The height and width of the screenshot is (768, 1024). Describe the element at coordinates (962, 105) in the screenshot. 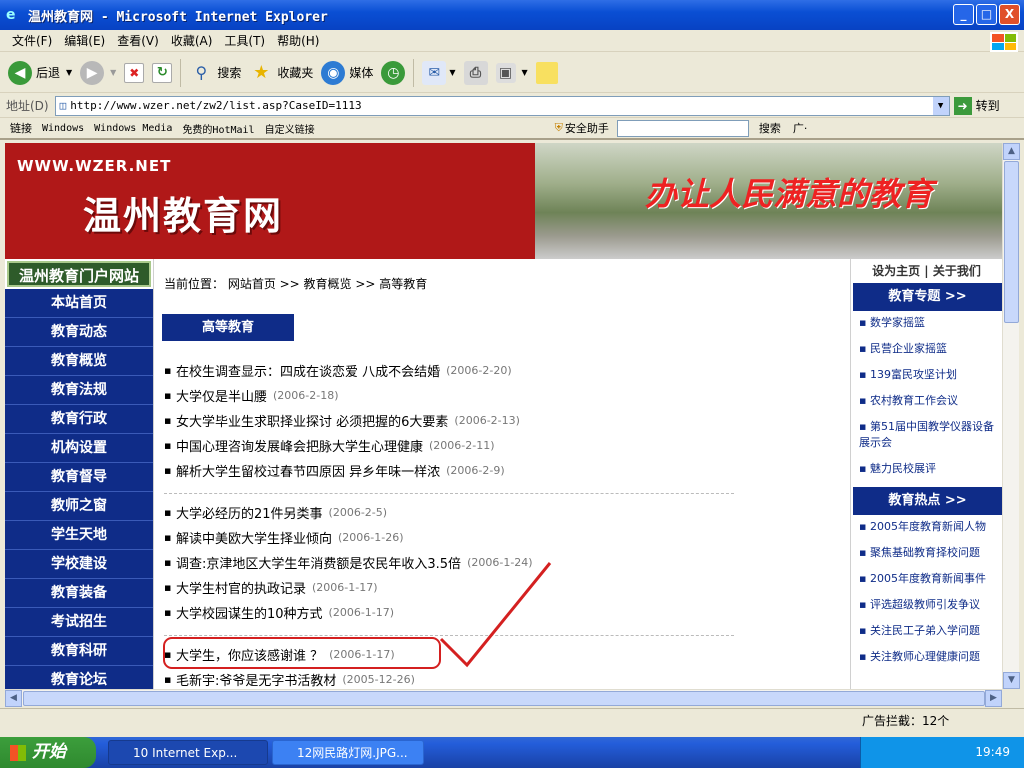

I see `go-arrow-icon: ➜` at that location.